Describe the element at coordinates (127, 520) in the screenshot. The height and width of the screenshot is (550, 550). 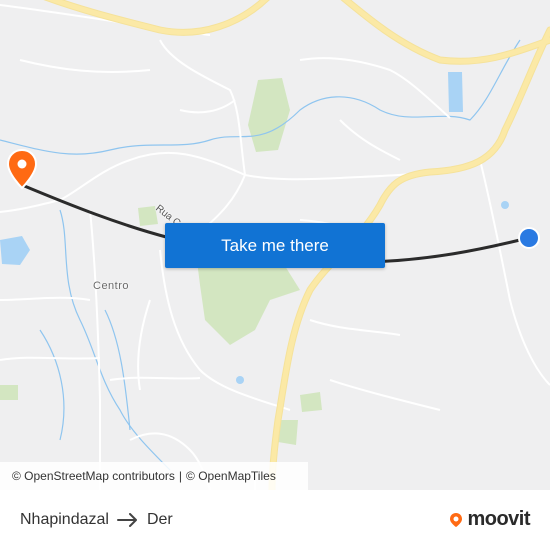
I see `arrow-right-icon` at that location.